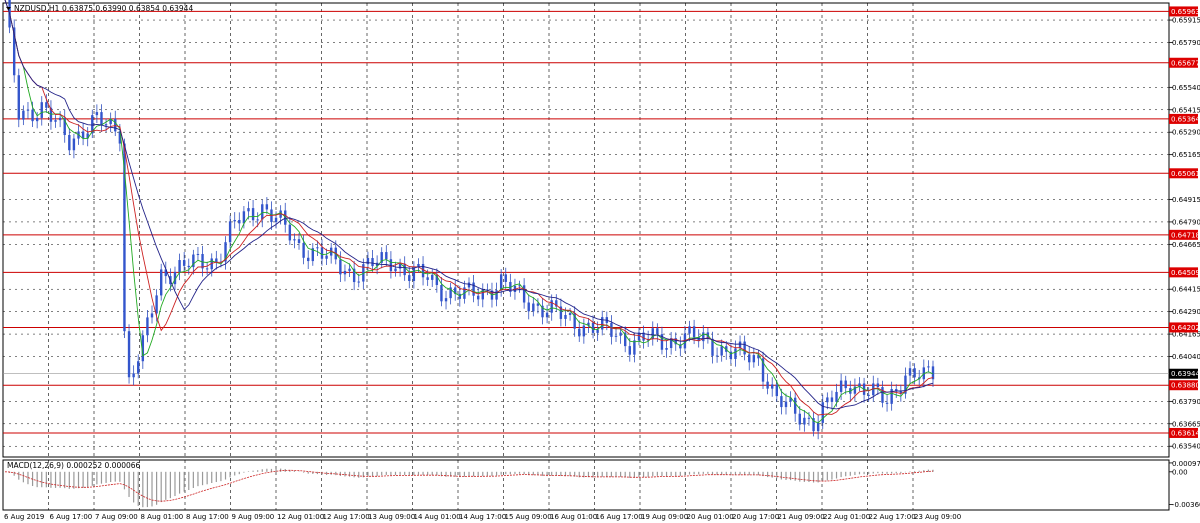  Describe the element at coordinates (1184, 484) in the screenshot. I see `macd-axis: 0.0009780.00 -0.003603` at that location.